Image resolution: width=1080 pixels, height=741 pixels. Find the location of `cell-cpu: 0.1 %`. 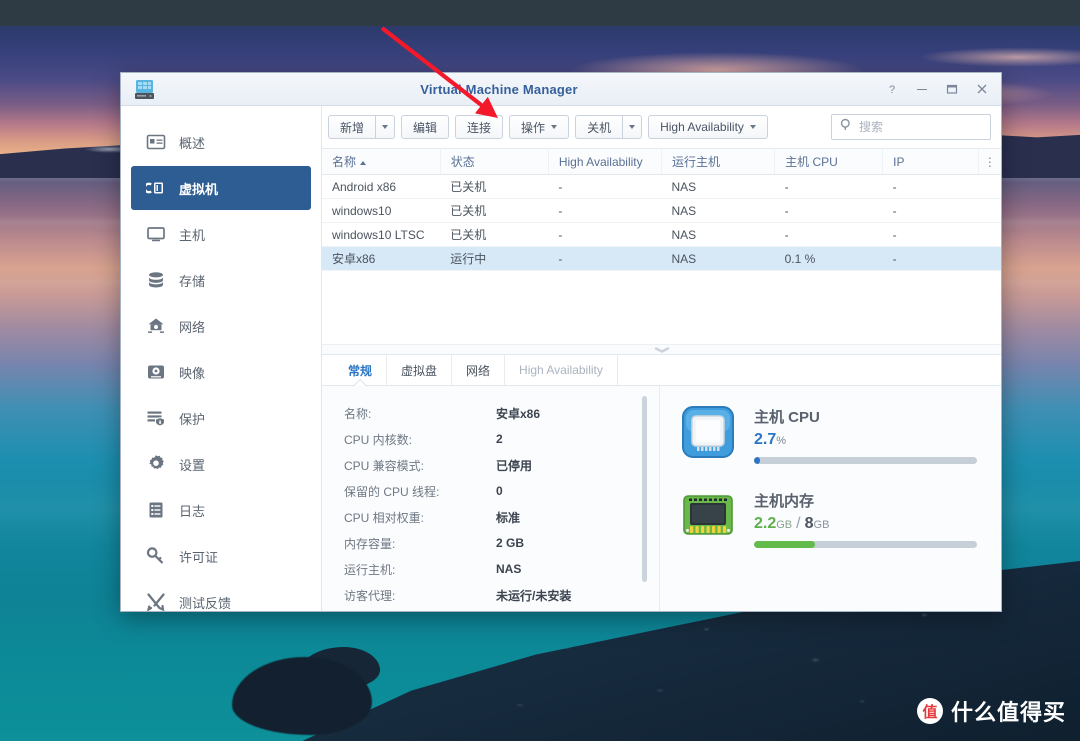

cell-cpu: 0.1 % is located at coordinates (828, 258).